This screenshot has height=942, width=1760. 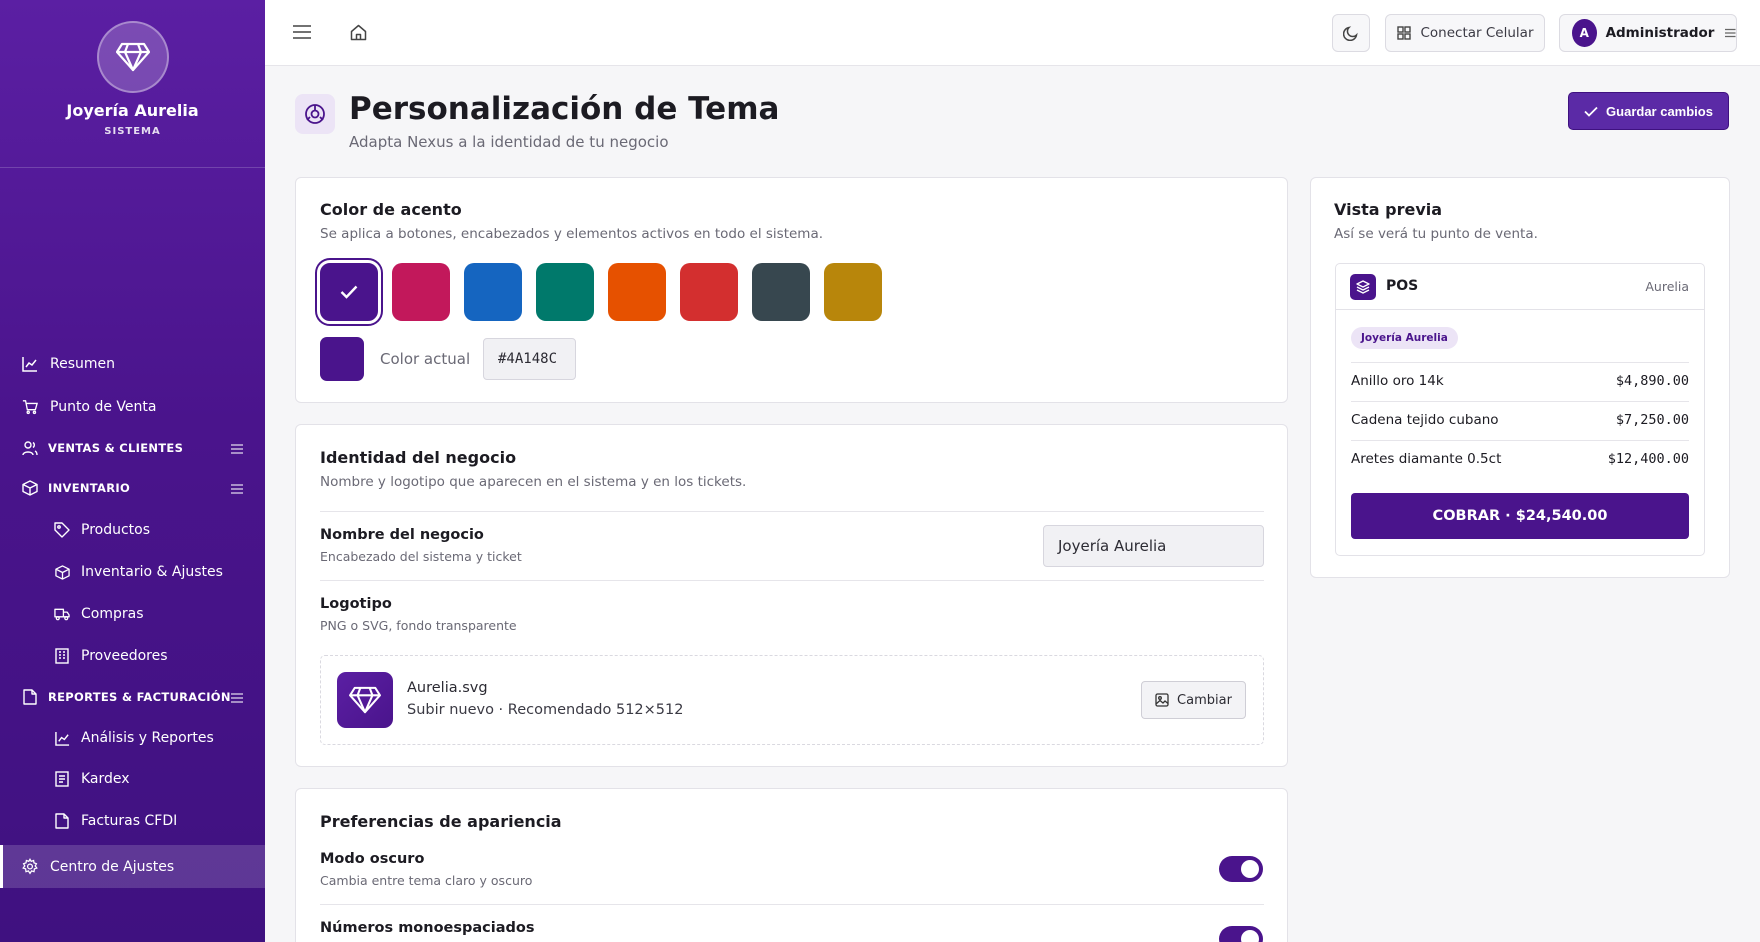 I want to click on sidebar-item-productos: Productos, so click(x=132, y=530).